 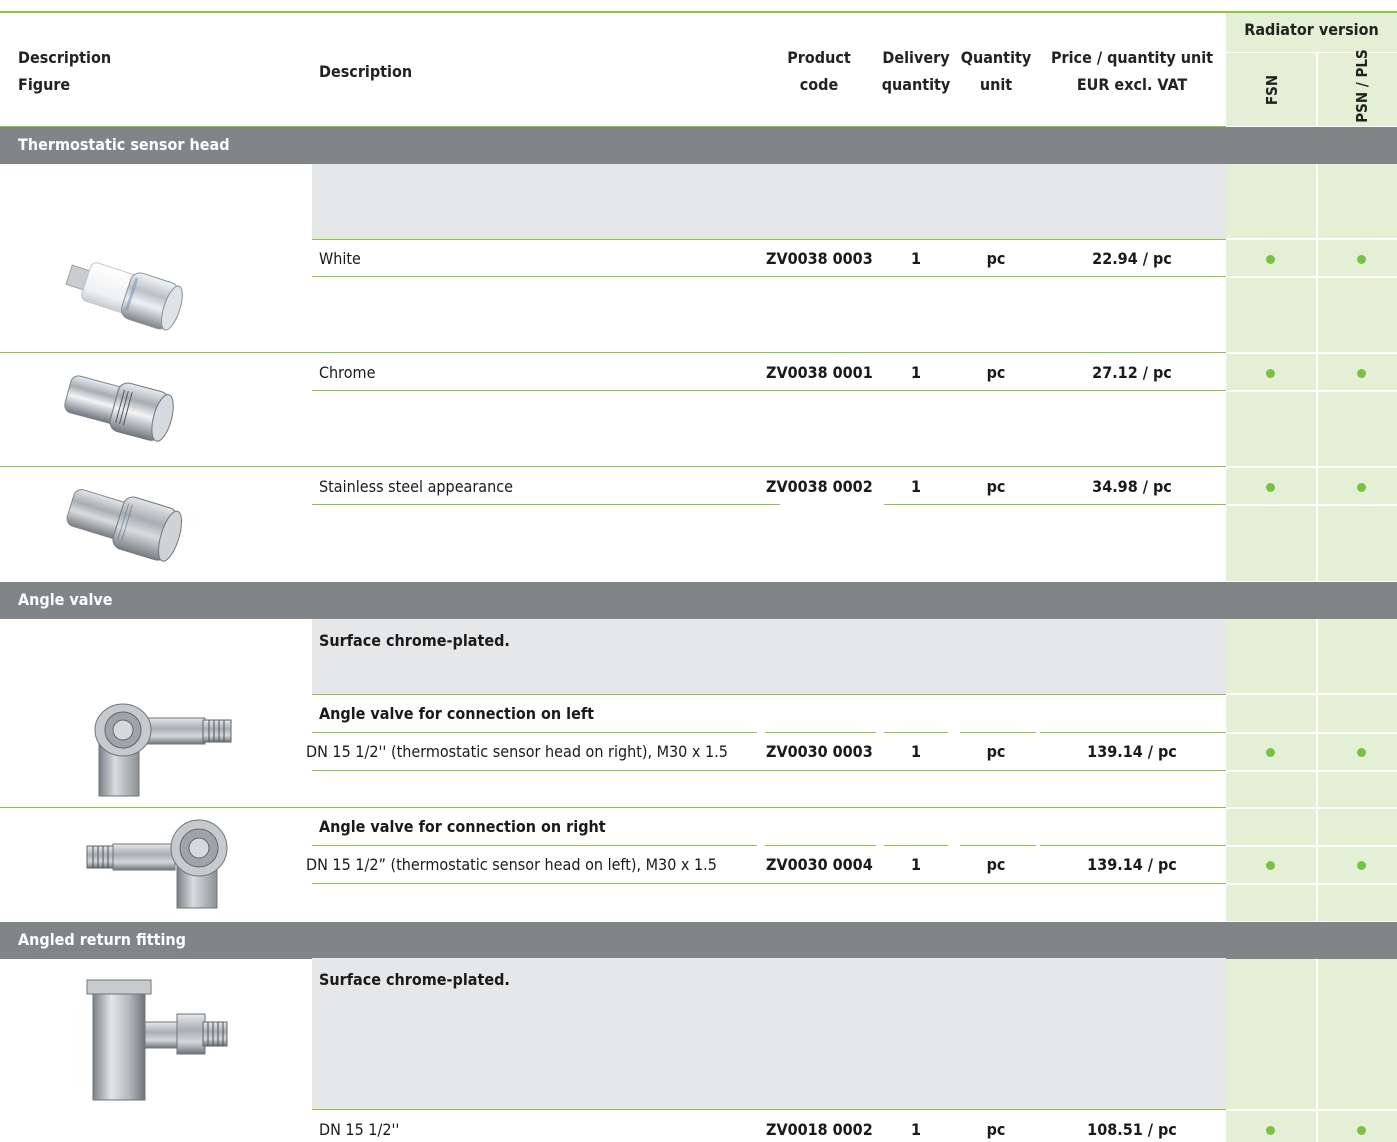 I want to click on radiator-version-col-divider, so click(x=1317, y=89).